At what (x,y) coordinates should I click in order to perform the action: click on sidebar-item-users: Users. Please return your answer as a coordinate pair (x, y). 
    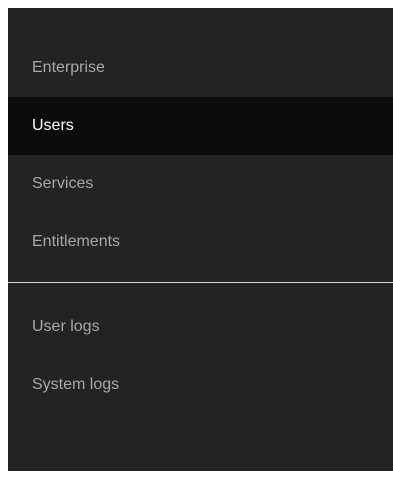
    Looking at the image, I should click on (200, 126).